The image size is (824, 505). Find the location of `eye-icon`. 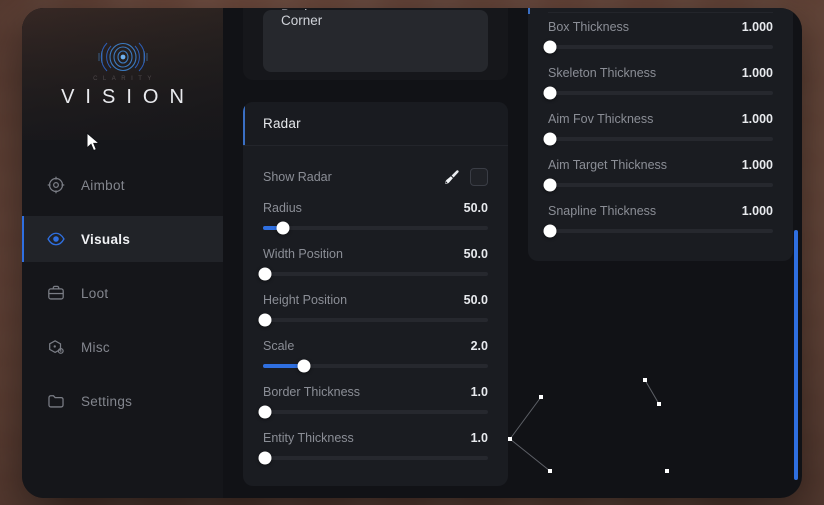

eye-icon is located at coordinates (56, 239).